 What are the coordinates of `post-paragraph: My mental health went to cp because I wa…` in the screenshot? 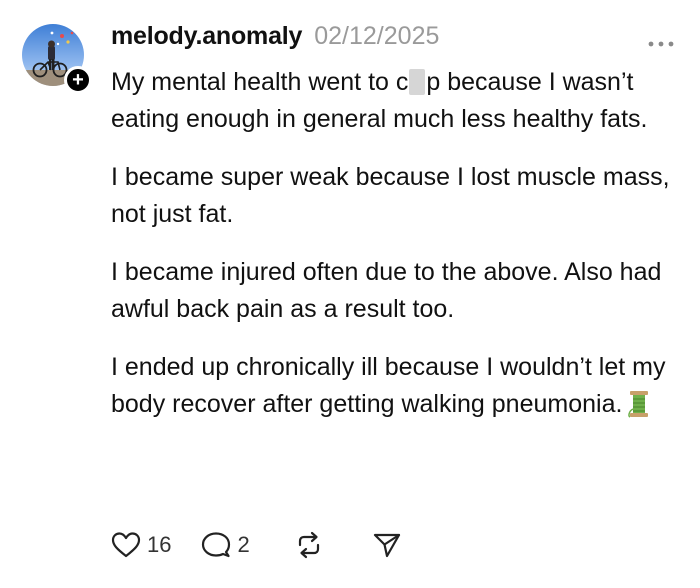 It's located at (401, 101).